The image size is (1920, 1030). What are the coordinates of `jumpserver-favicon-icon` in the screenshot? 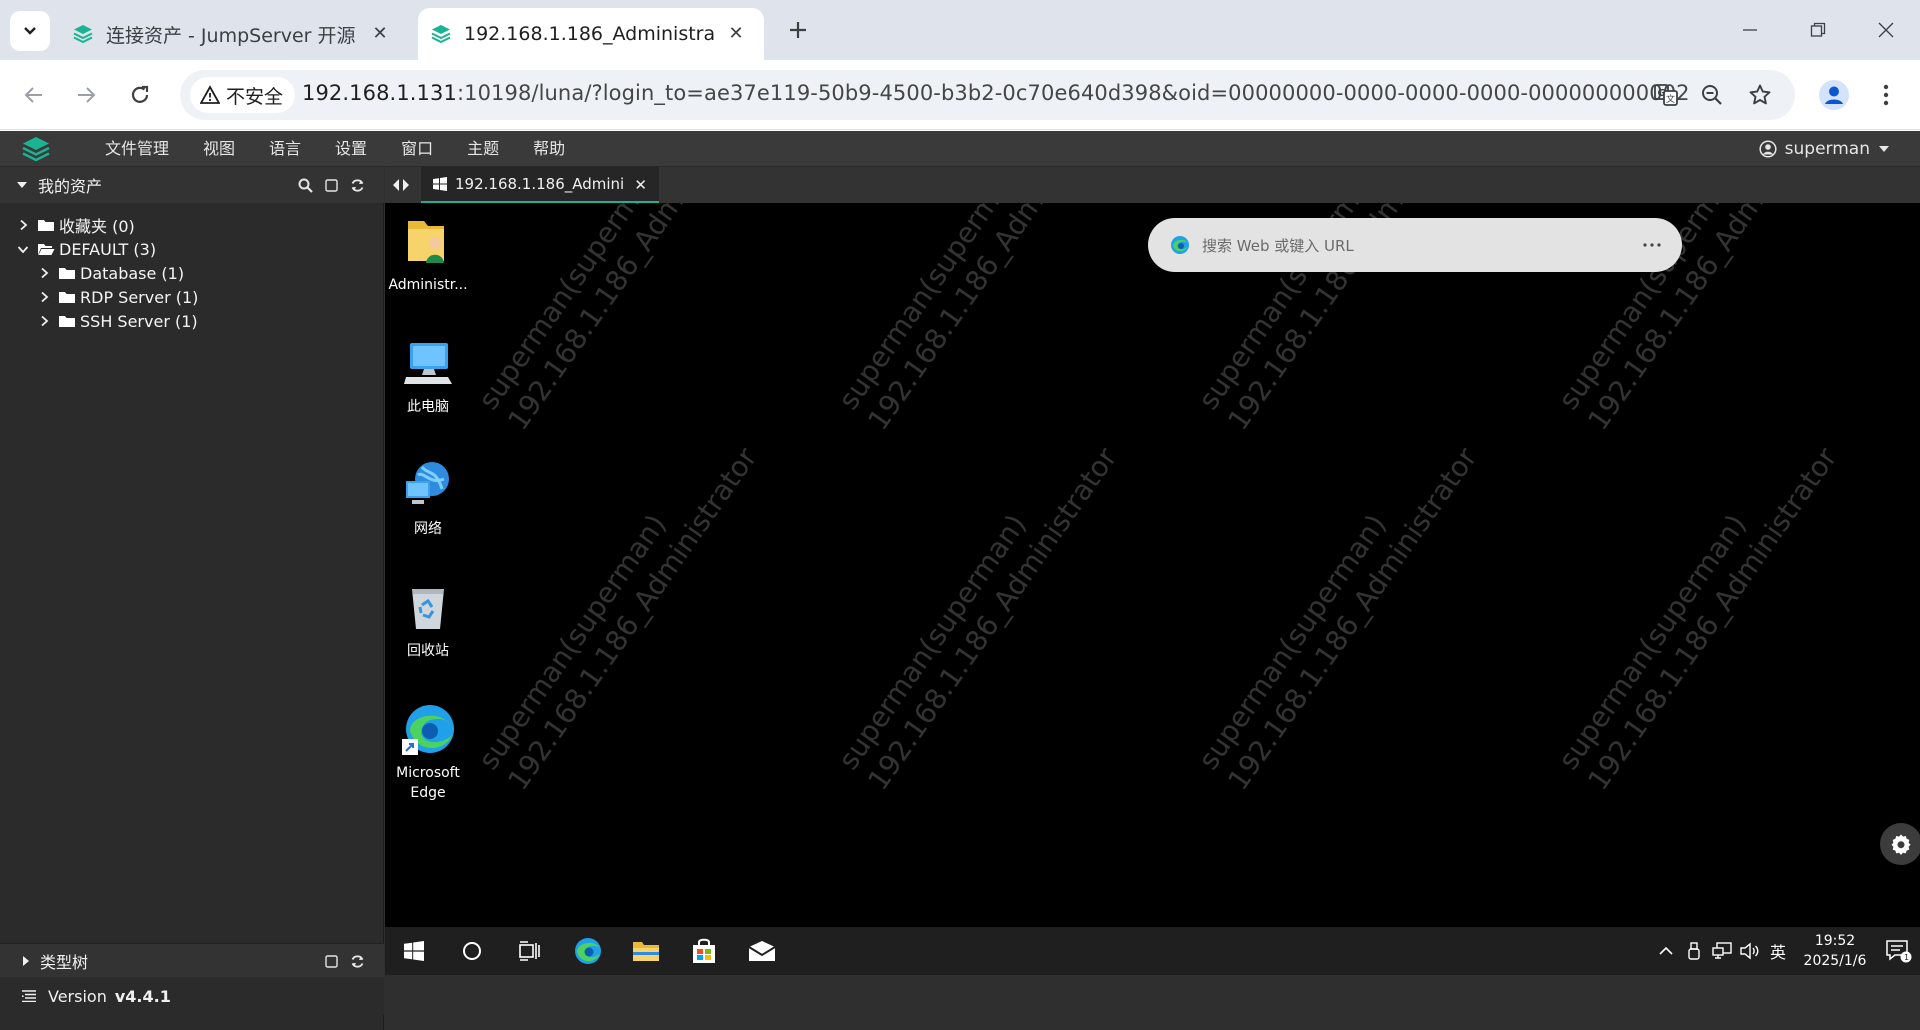 It's located at (83, 34).